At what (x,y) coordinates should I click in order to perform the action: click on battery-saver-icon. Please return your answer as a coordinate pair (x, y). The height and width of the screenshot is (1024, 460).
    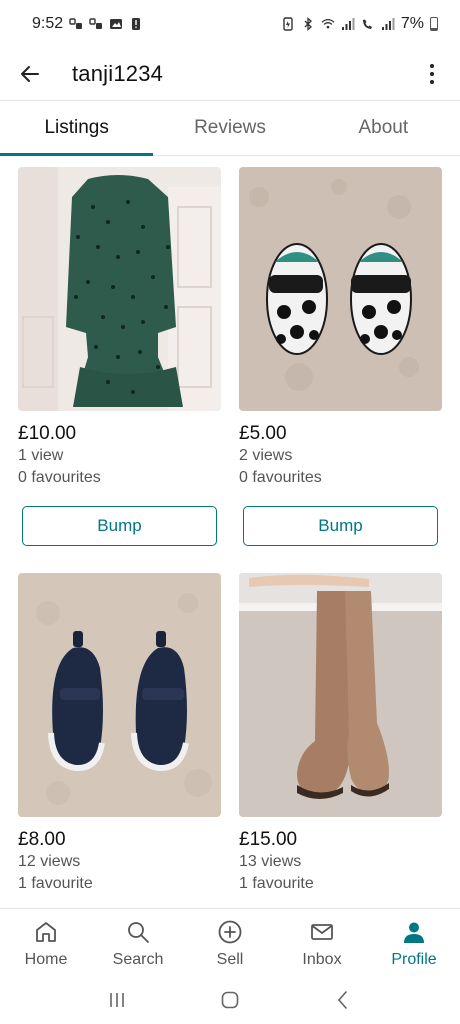
    Looking at the image, I should click on (288, 24).